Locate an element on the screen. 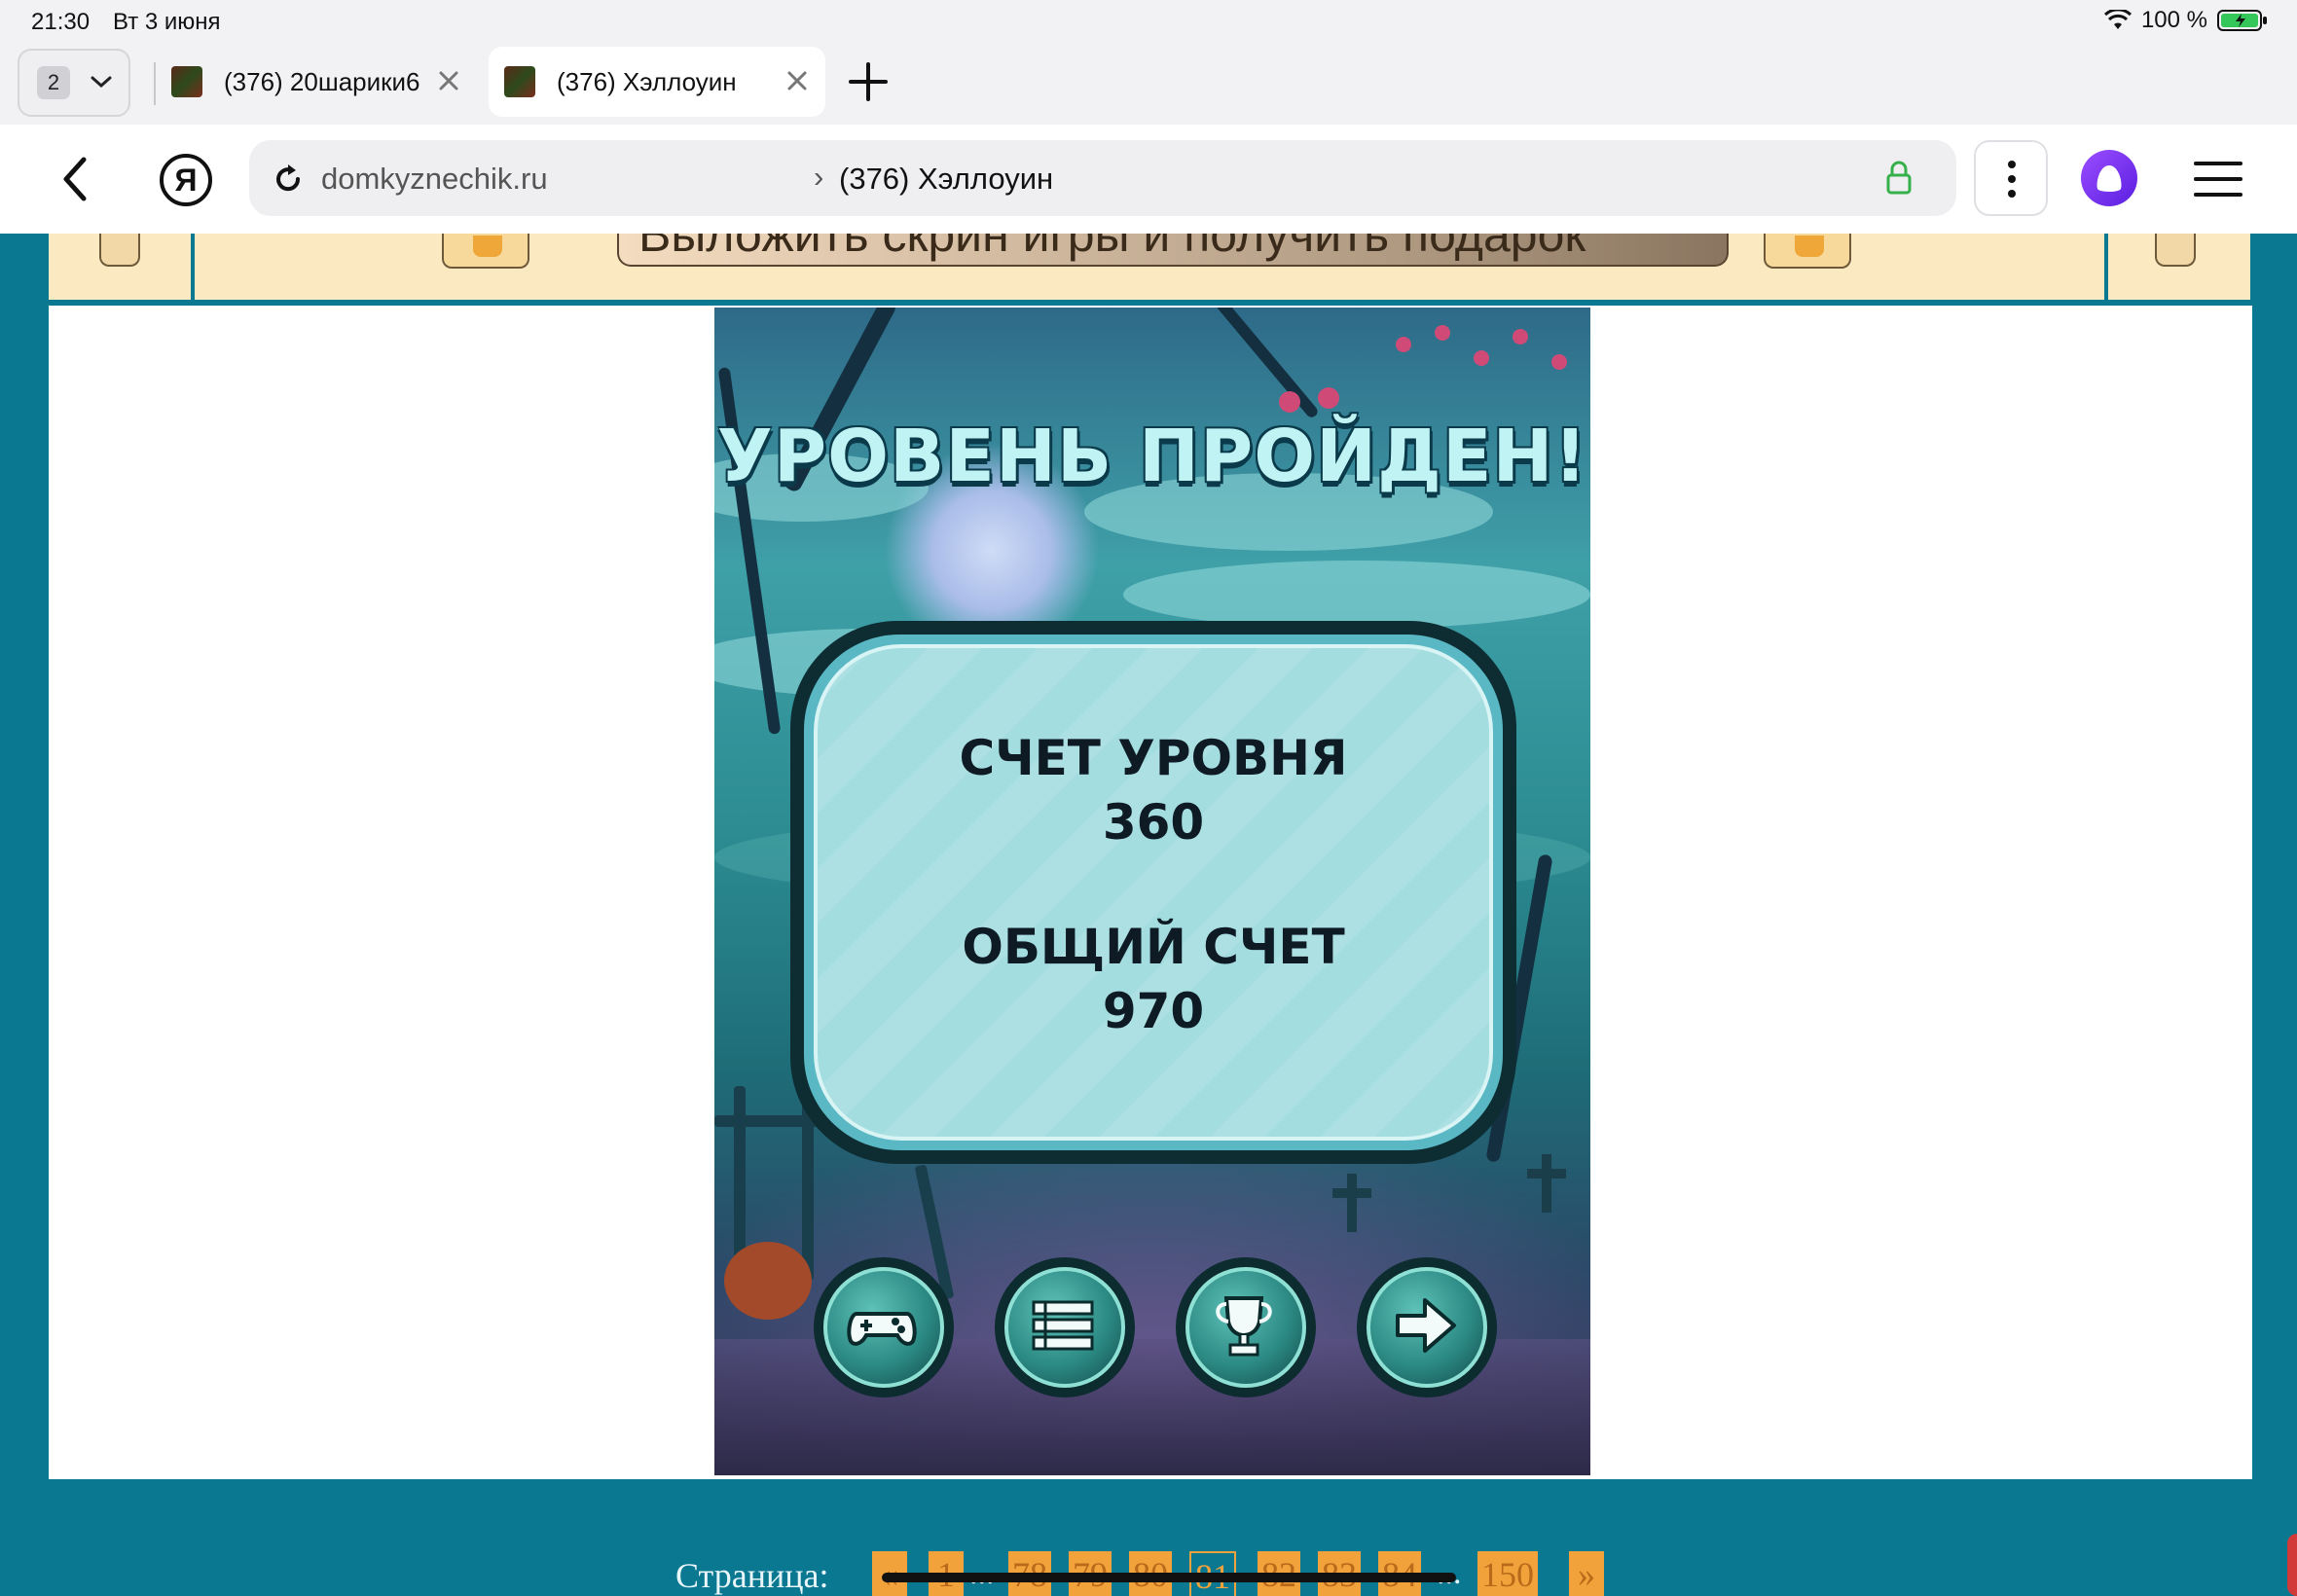  level-complete-title: УРОВЕНЬ ПРОЙДЕН! is located at coordinates (1152, 456).